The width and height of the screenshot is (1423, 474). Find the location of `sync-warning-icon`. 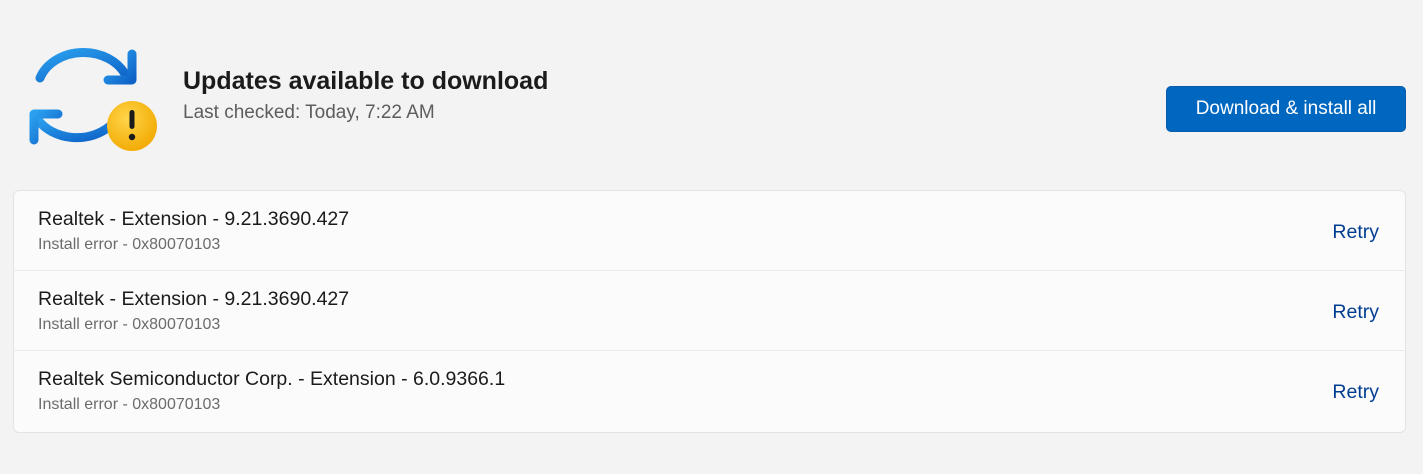

sync-warning-icon is located at coordinates (93, 99).